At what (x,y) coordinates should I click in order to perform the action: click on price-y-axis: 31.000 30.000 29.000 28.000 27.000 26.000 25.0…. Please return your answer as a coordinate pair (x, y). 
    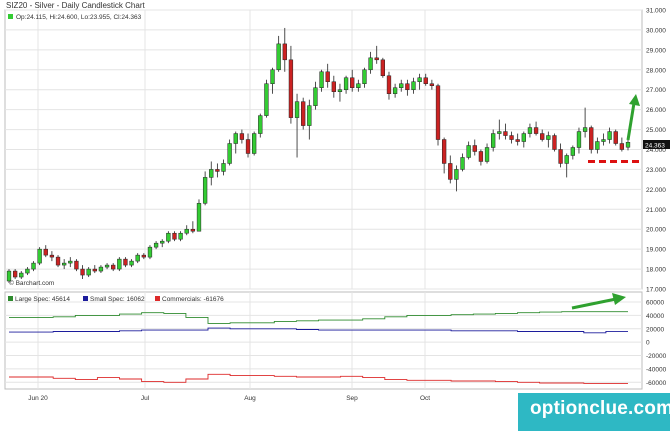
    Looking at the image, I should click on (656, 151).